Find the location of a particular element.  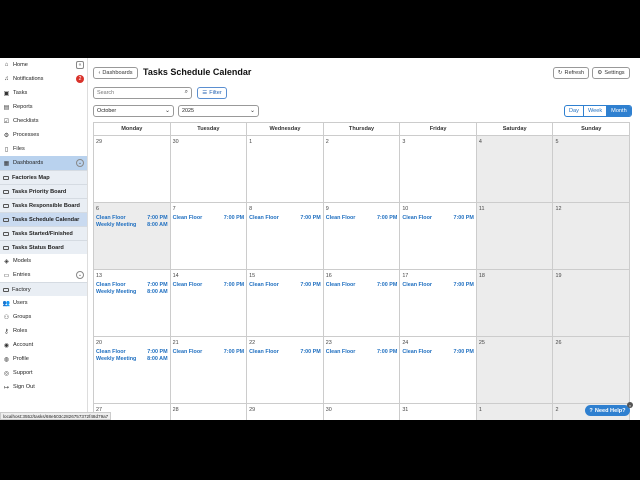

calendar-day-cell: 31 is located at coordinates (437, 412).